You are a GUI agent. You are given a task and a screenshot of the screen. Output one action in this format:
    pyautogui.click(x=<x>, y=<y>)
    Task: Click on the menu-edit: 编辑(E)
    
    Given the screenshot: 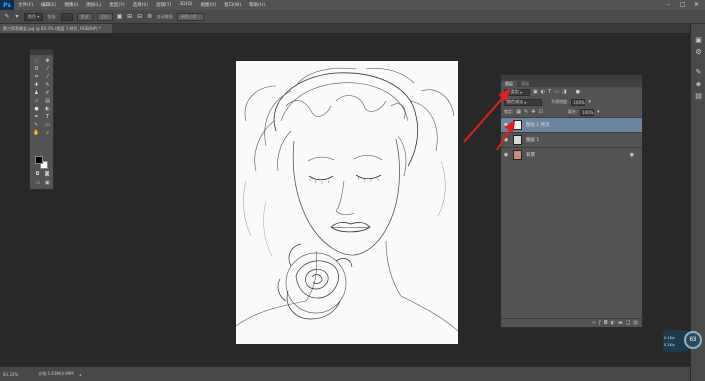 What is the action you would take?
    pyautogui.click(x=48, y=5)
    